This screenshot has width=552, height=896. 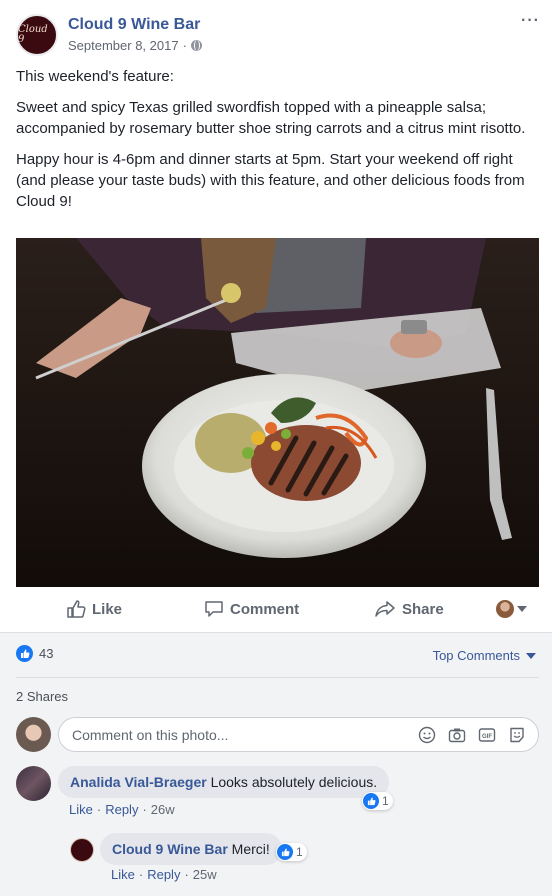 I want to click on post-as-selector, so click(x=511, y=609).